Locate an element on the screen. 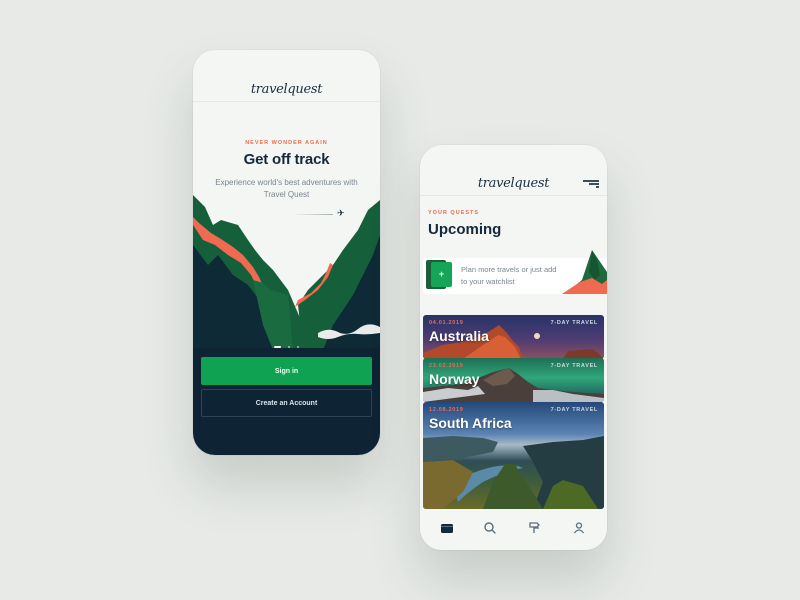 This screenshot has width=800, height=600. bottom-tab-bar is located at coordinates (513, 529).